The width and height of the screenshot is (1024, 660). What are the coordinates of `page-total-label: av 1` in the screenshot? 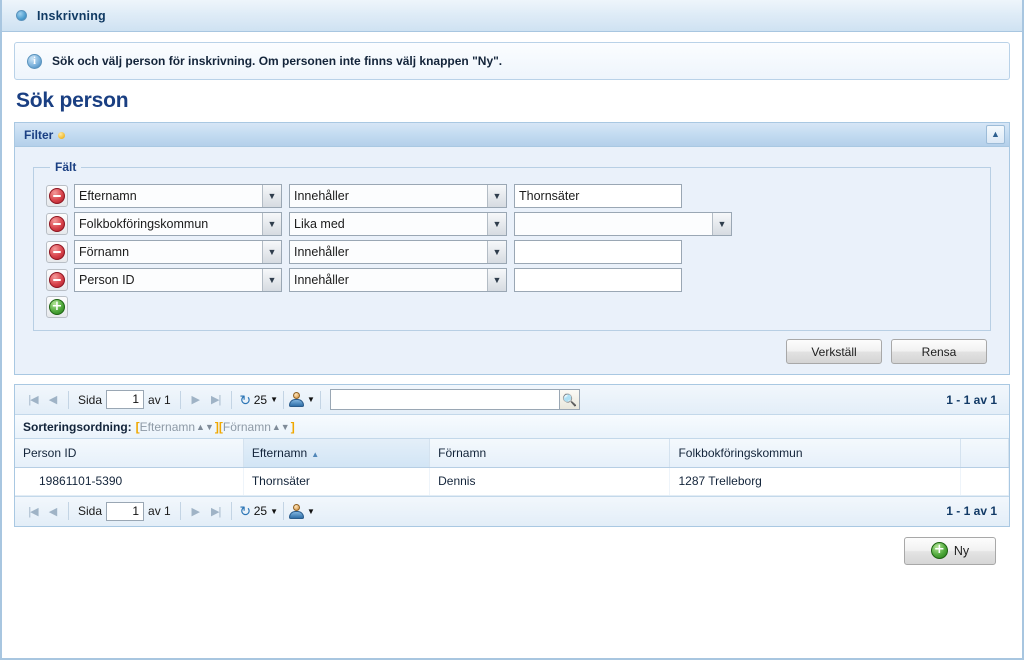 It's located at (159, 511).